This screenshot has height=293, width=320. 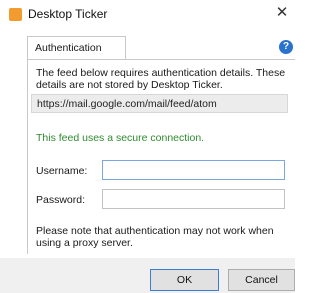 What do you see at coordinates (282, 13) in the screenshot?
I see `close-button: ✕` at bounding box center [282, 13].